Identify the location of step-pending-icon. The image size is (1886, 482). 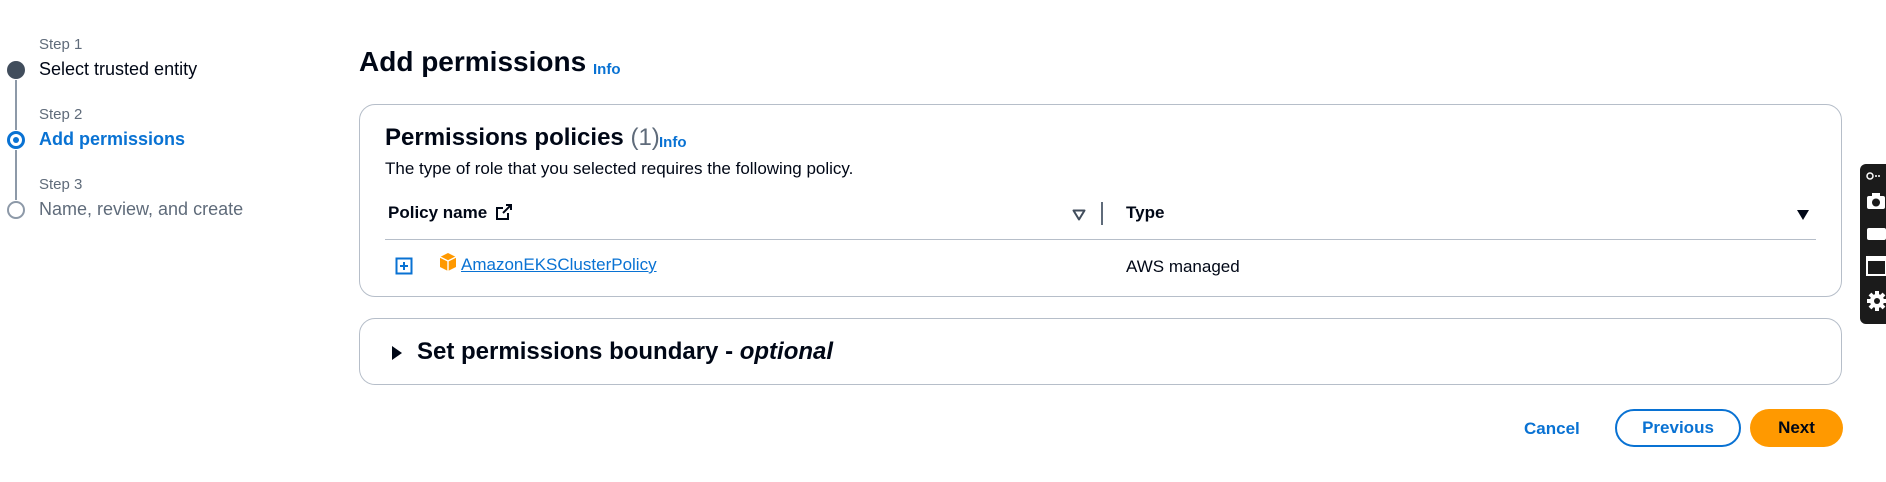
(16, 210).